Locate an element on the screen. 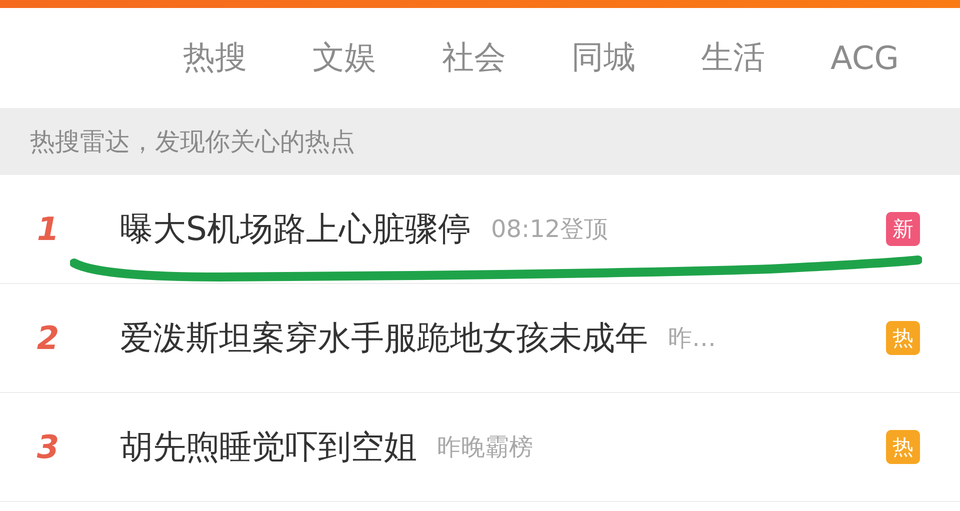 The image size is (960, 511). category-tab: 生活 is located at coordinates (765, 58).